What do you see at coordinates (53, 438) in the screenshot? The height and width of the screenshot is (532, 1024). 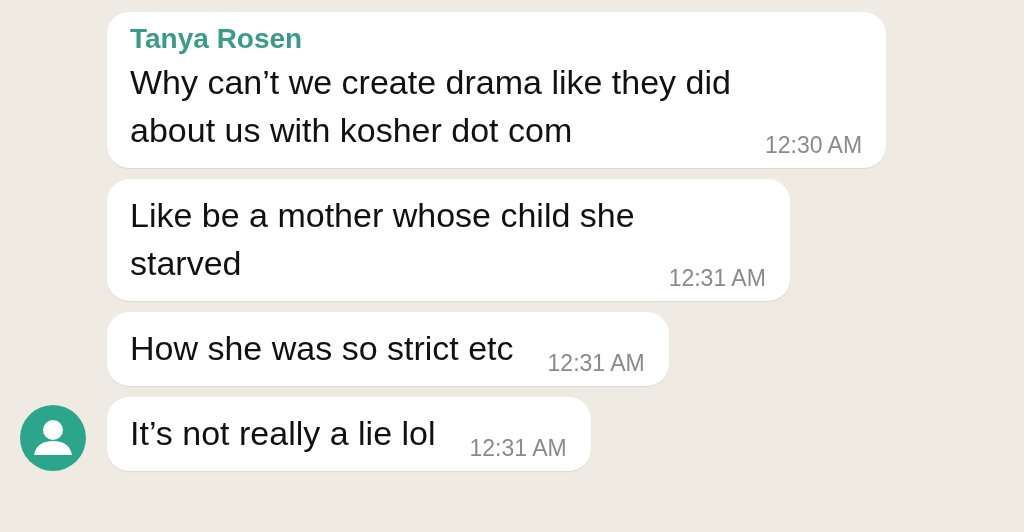 I see `avatar-icon` at bounding box center [53, 438].